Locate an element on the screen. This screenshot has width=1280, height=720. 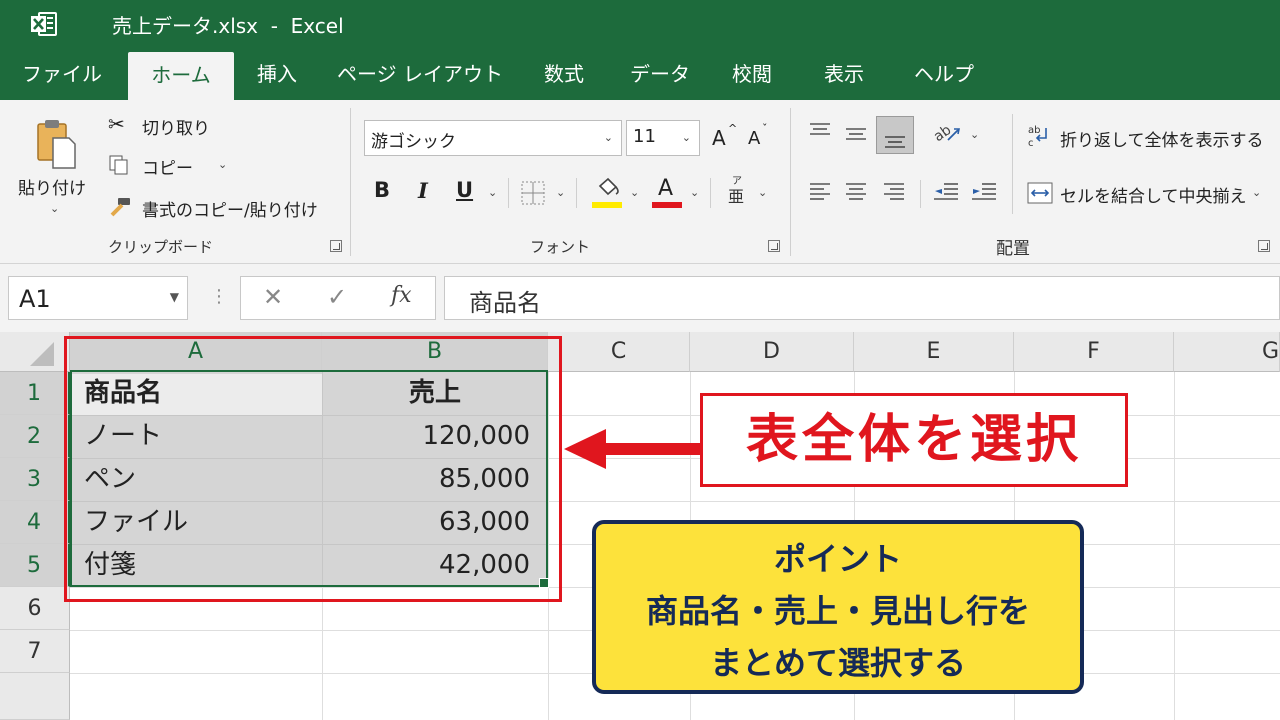
arrow-left-icon is located at coordinates (632, 451).